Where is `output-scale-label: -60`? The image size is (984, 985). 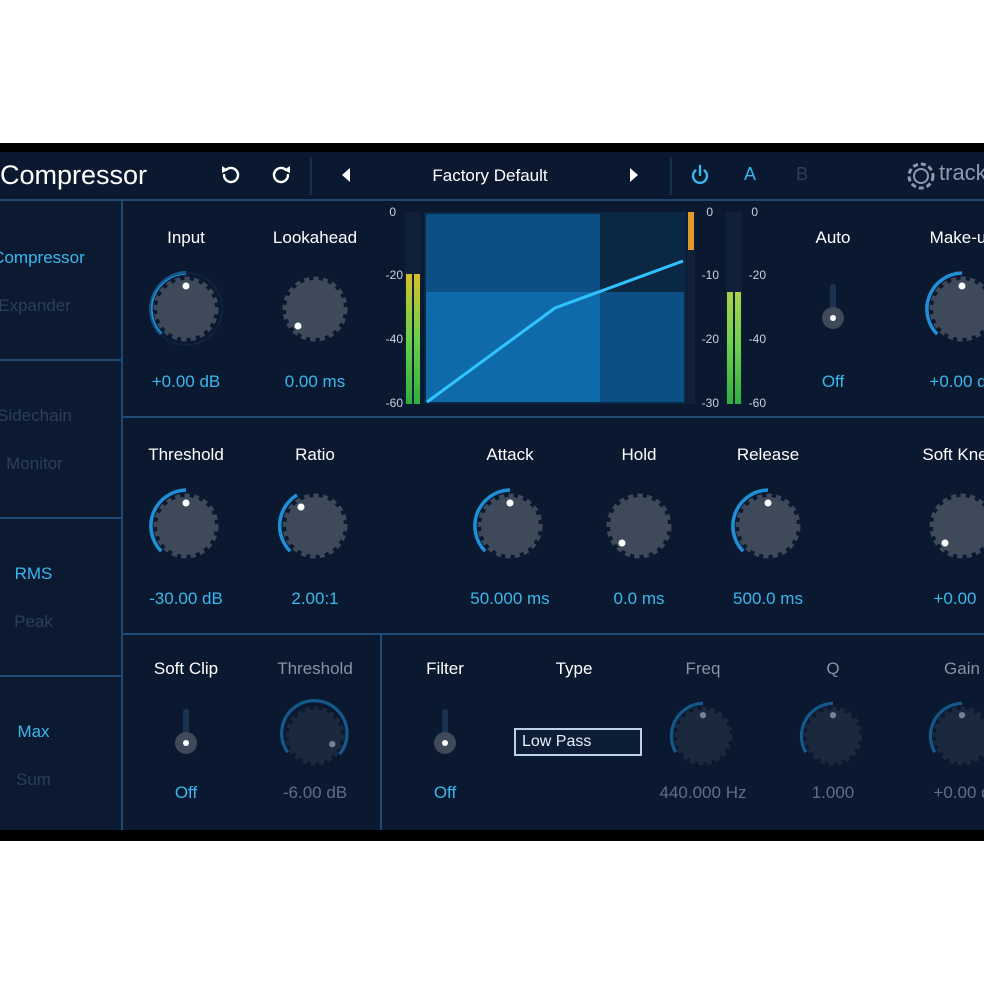 output-scale-label: -60 is located at coordinates (757, 403).